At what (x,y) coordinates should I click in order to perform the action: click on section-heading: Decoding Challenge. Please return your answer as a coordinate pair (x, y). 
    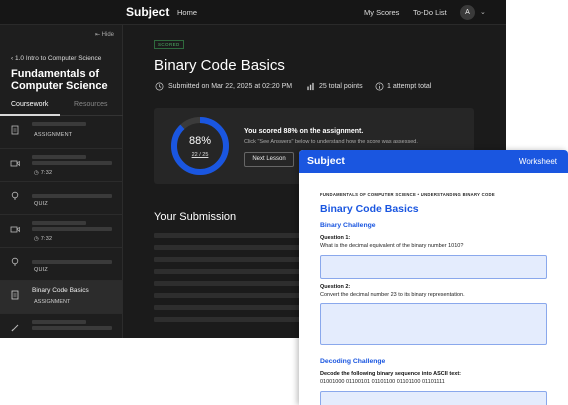
    Looking at the image, I should click on (353, 361).